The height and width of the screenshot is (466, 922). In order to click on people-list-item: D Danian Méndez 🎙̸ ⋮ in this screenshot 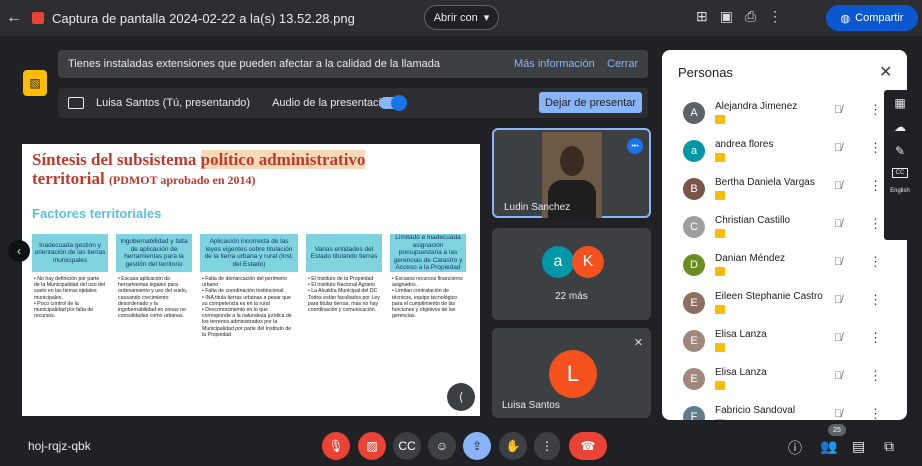, I will do `click(784, 266)`.